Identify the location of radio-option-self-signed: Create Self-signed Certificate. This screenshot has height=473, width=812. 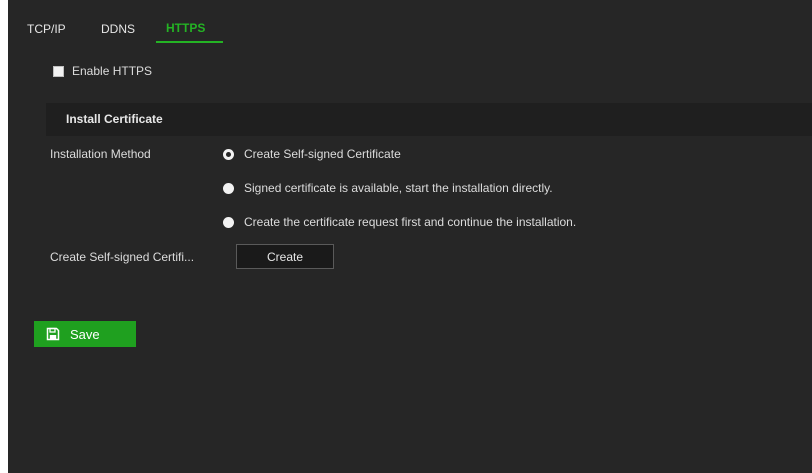
(312, 154).